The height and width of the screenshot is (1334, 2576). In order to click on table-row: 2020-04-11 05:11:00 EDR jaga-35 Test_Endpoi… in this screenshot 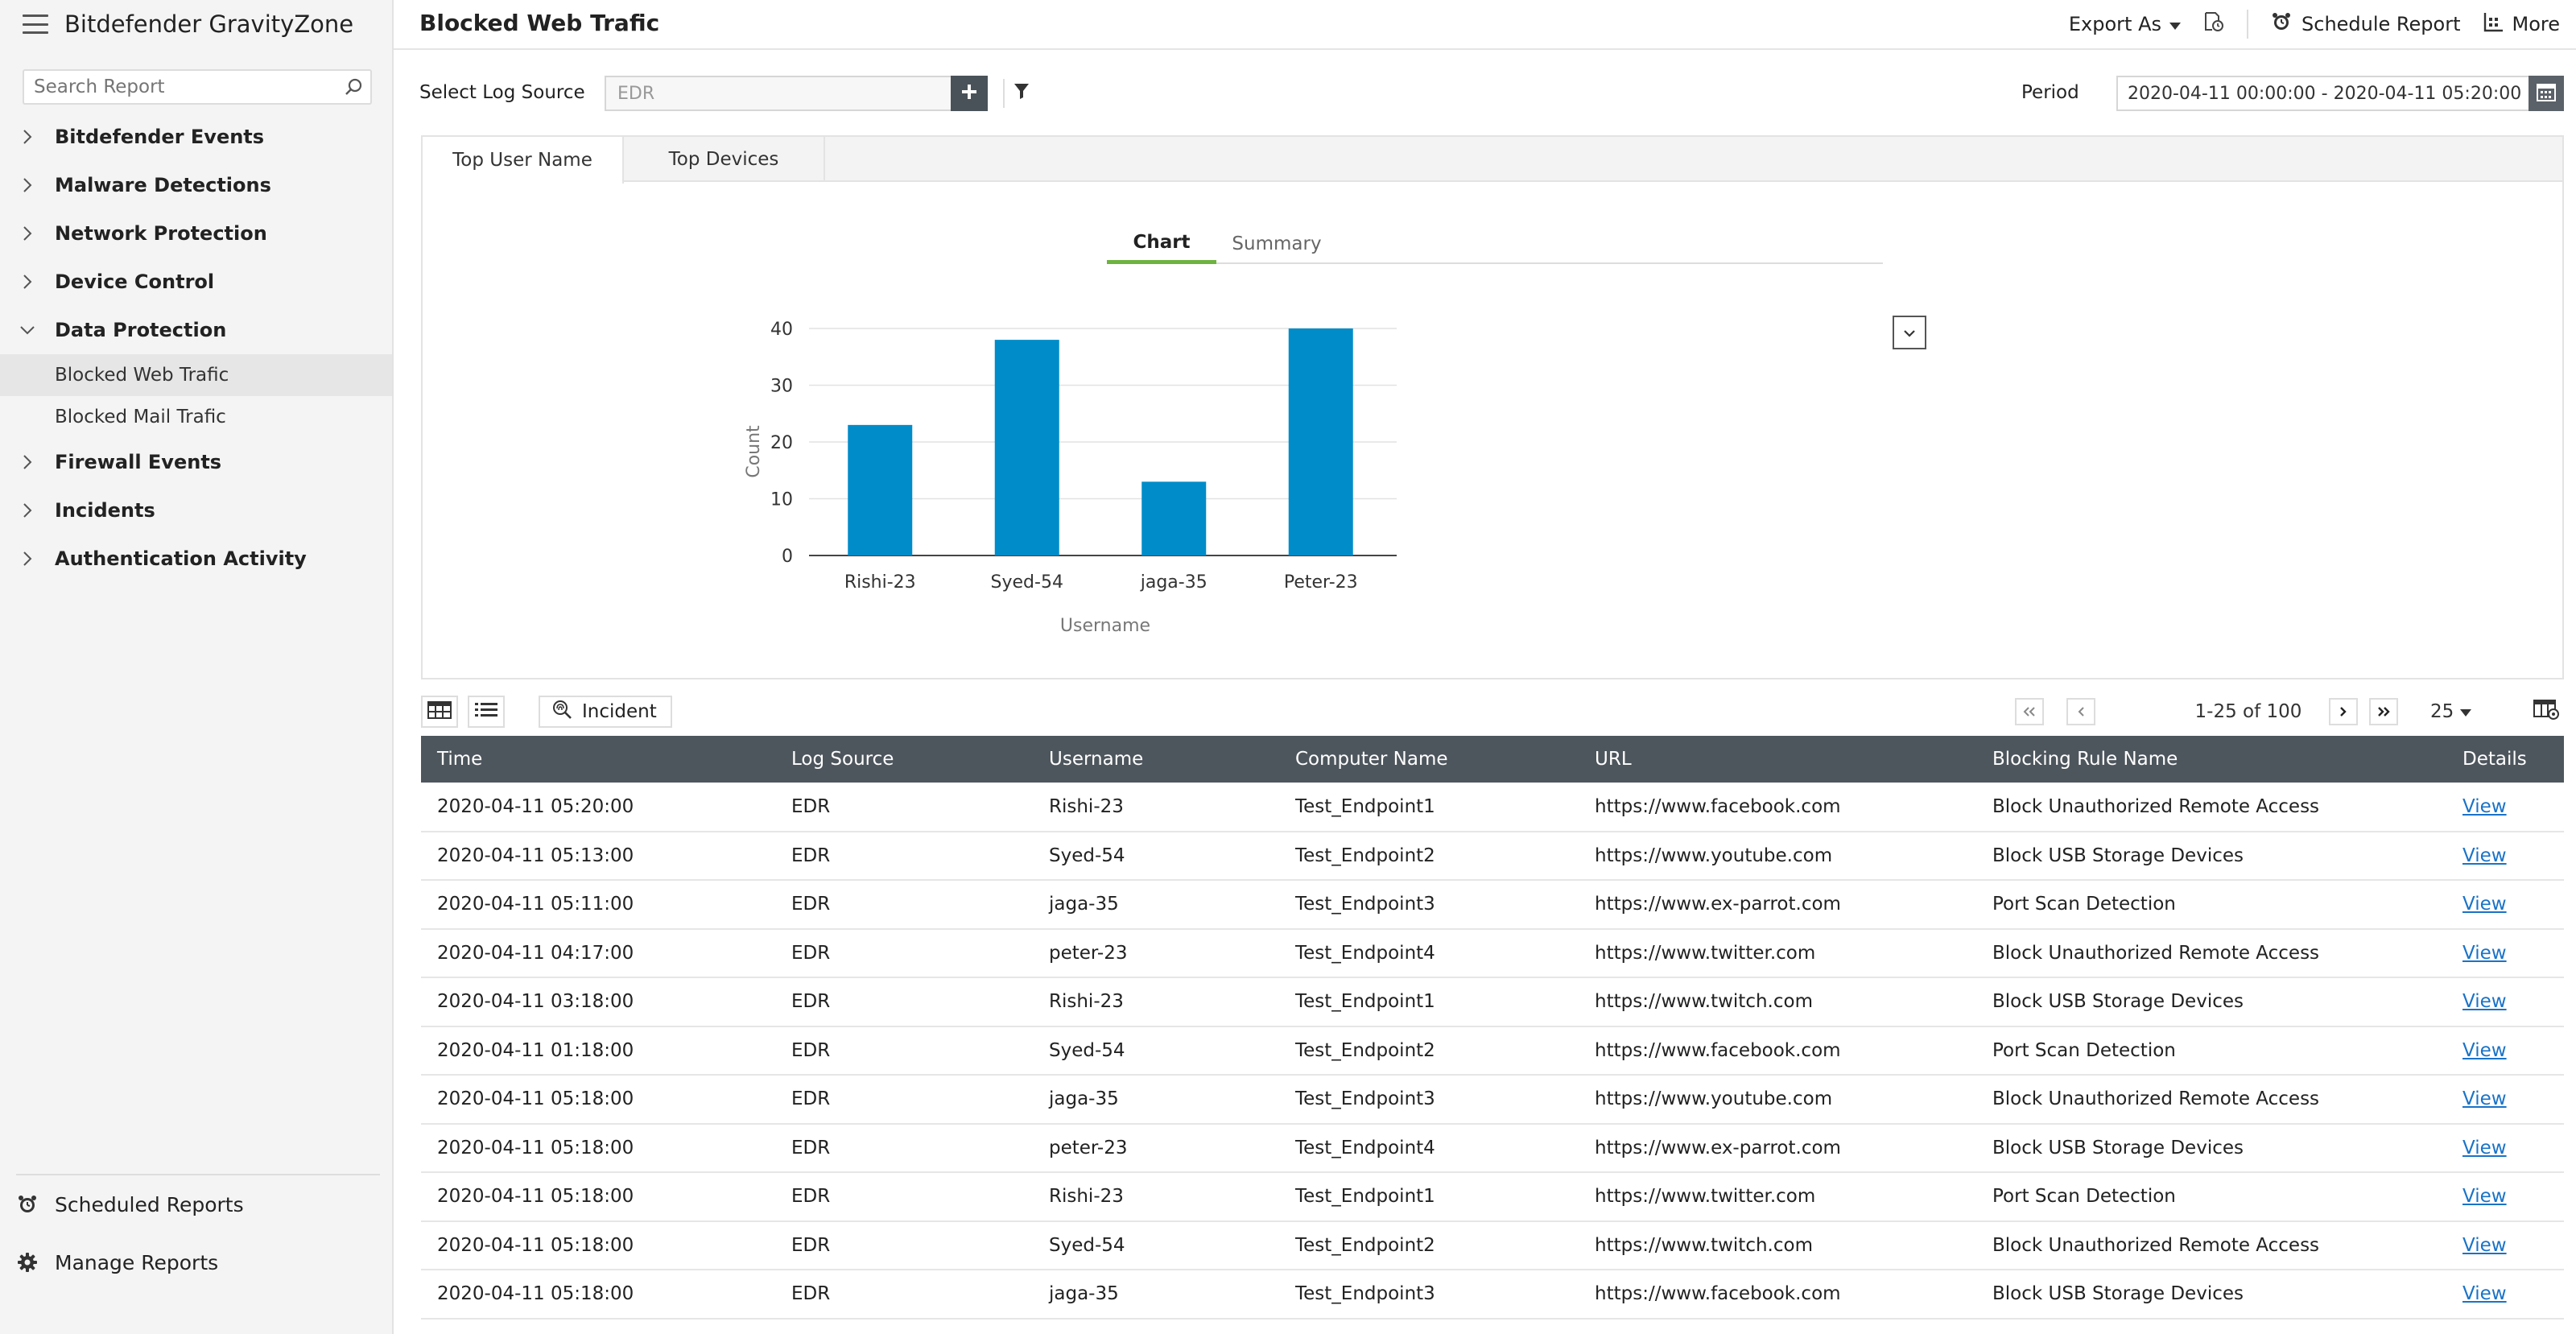, I will do `click(1492, 905)`.